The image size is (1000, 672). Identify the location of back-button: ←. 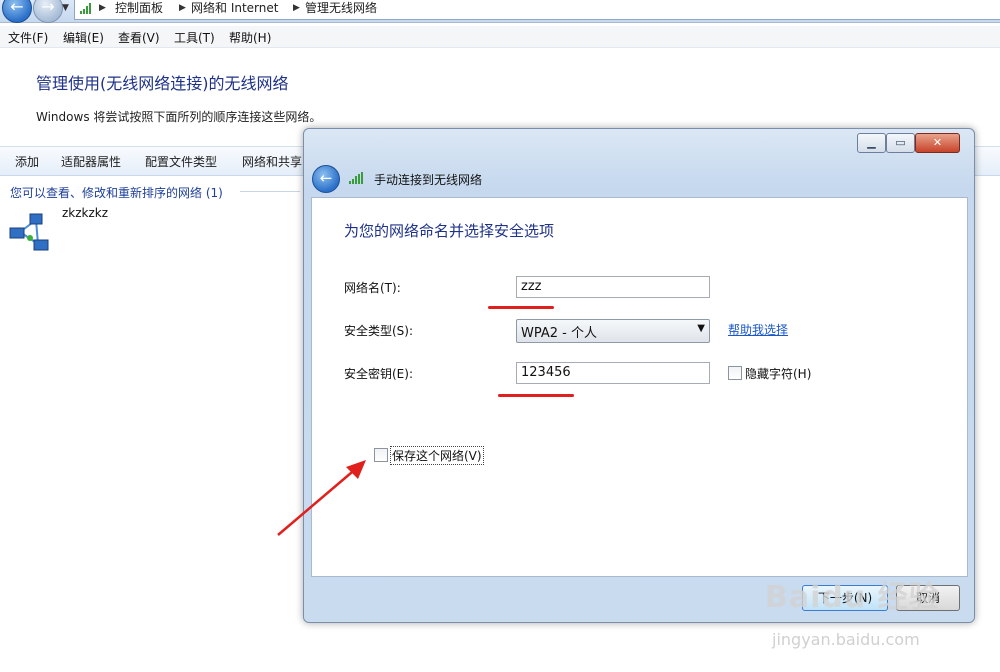
(17, 11).